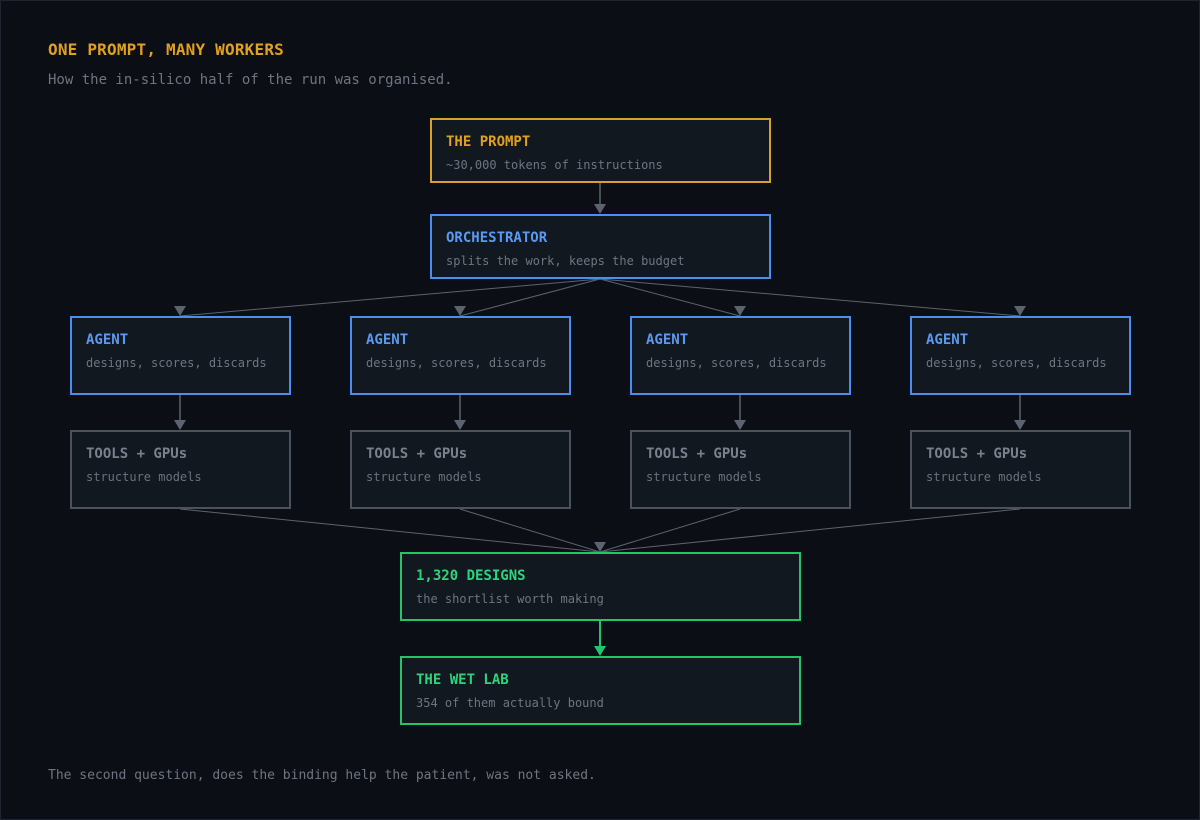  Describe the element at coordinates (510, 599) in the screenshot. I see `node-description: the shortlist worth making` at that location.